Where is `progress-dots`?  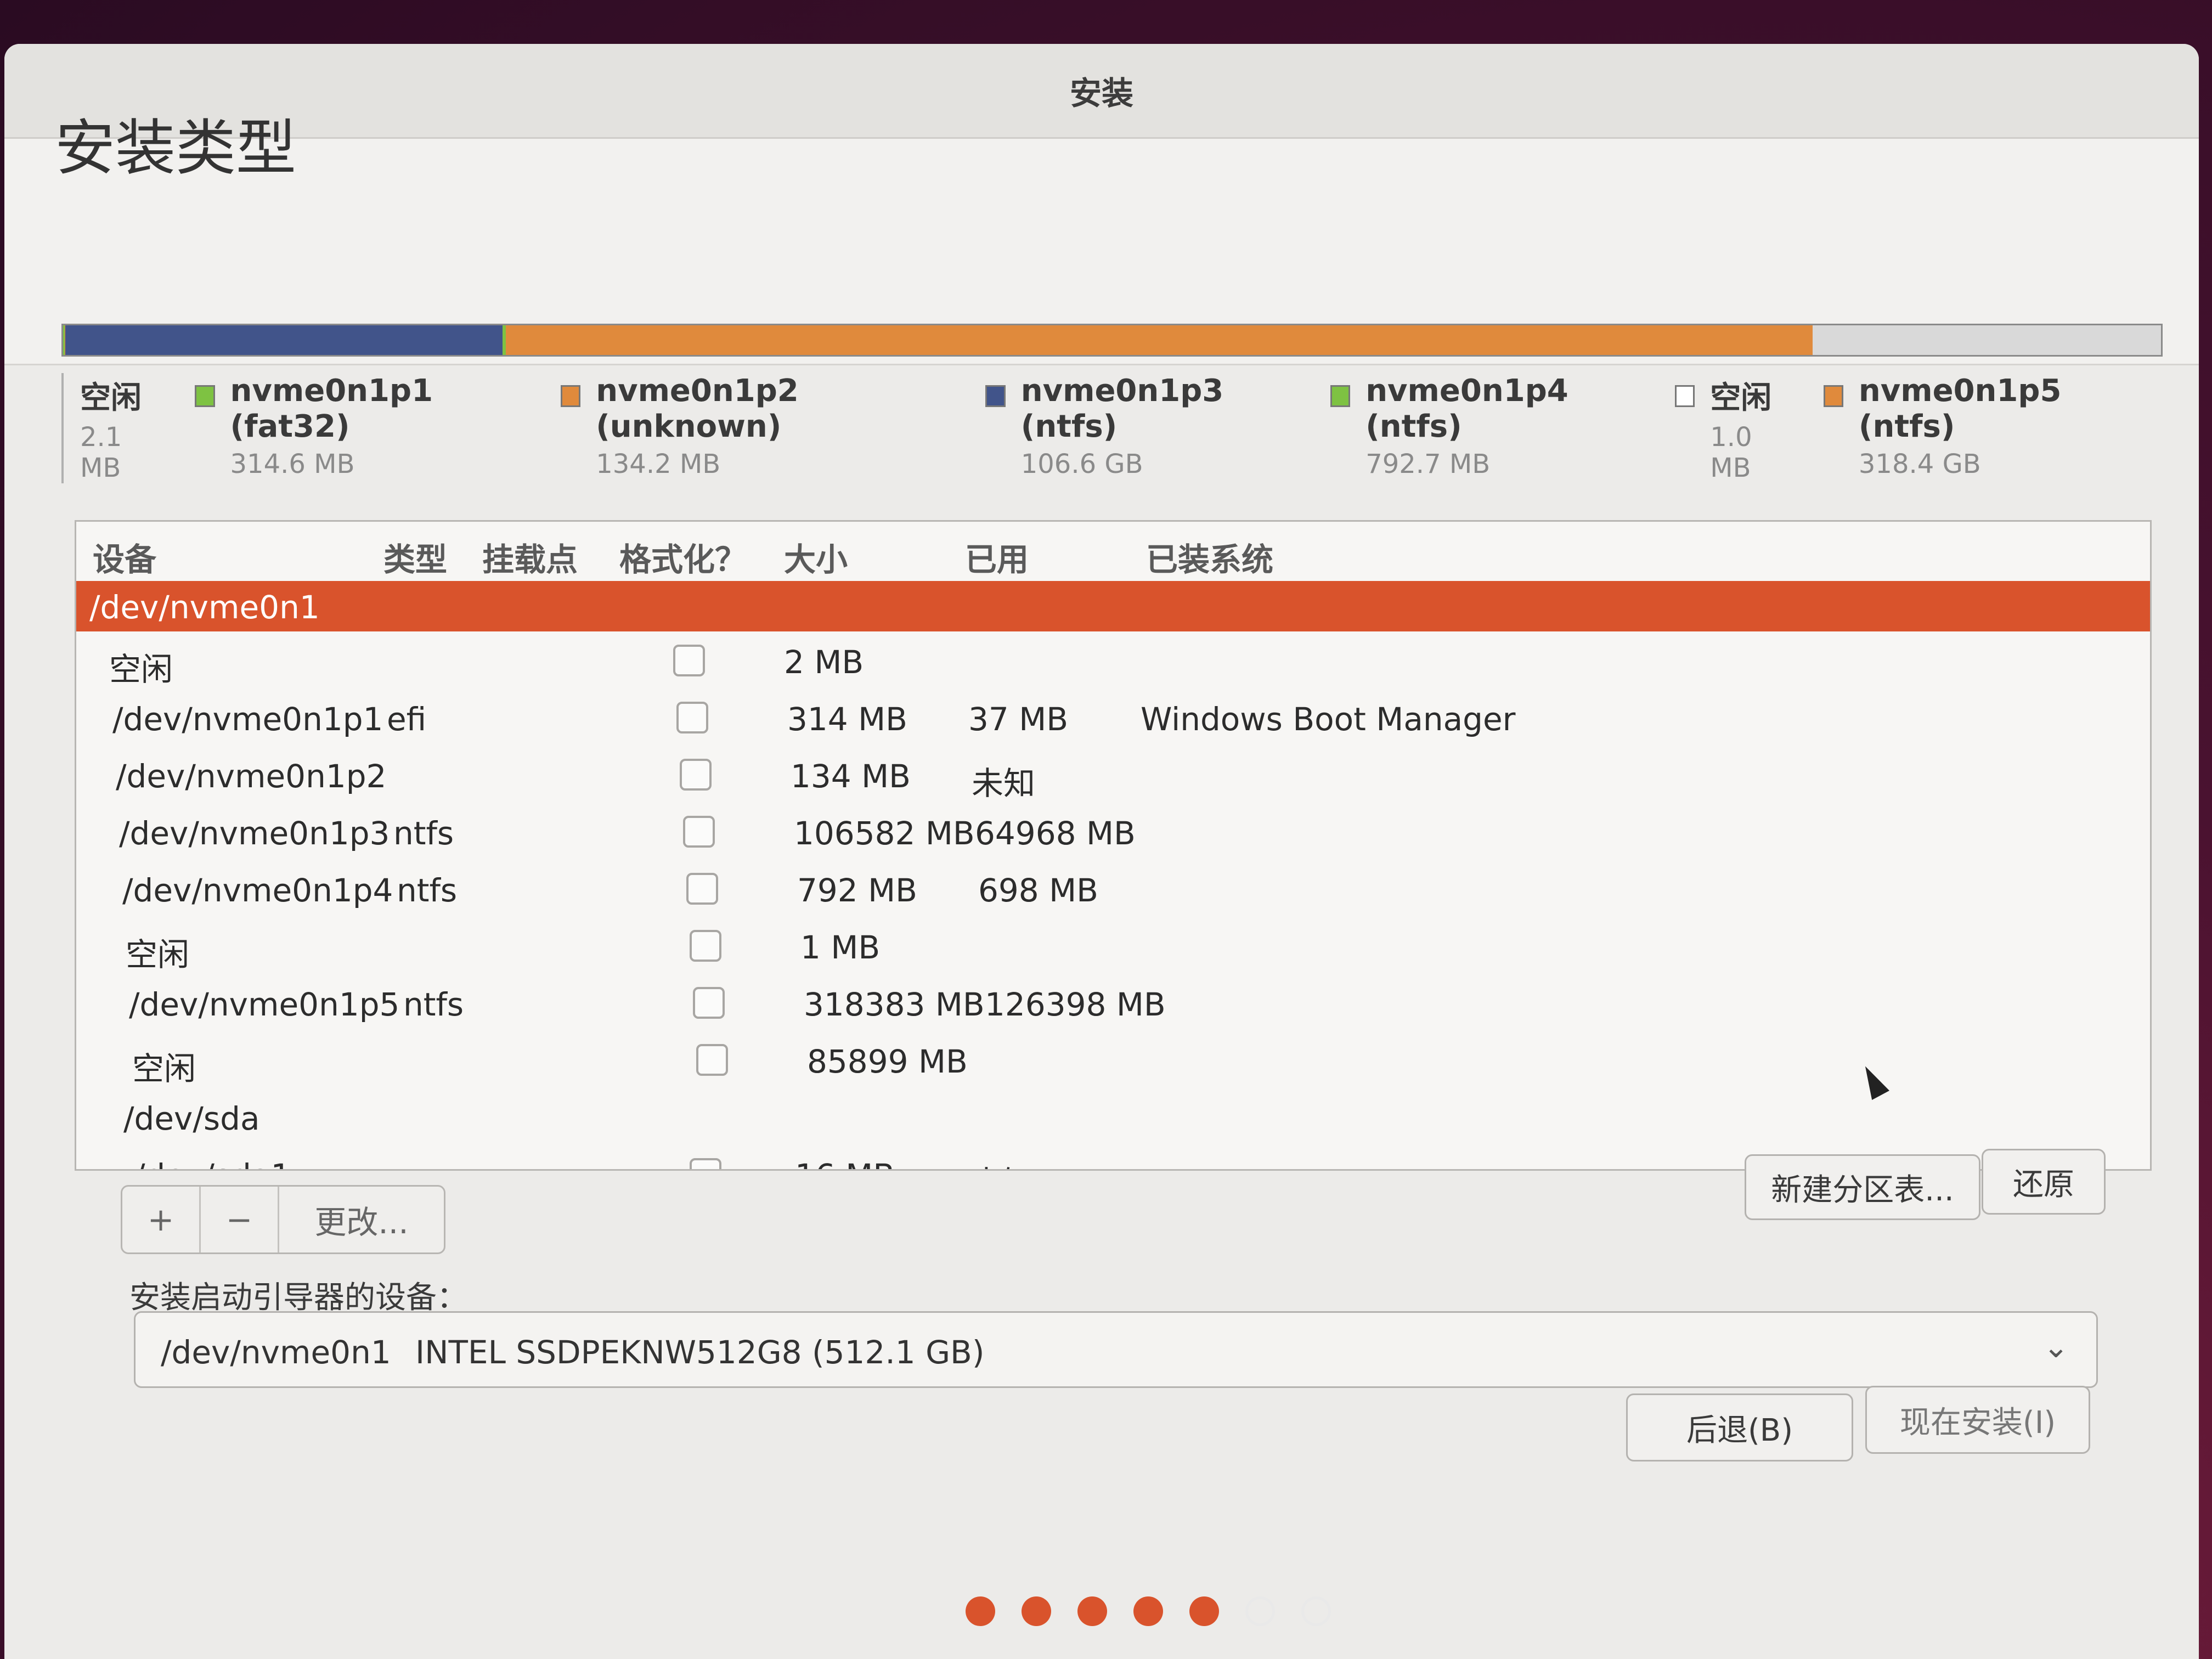 progress-dots is located at coordinates (1149, 1611).